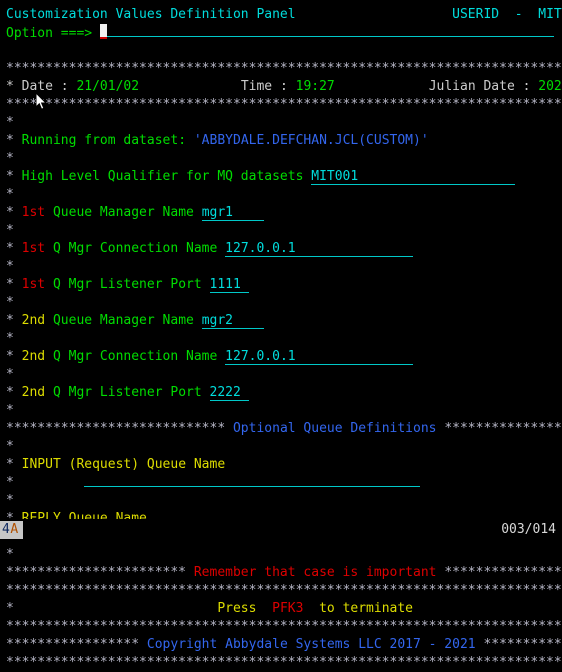 The width and height of the screenshot is (562, 672). Describe the element at coordinates (330, 30) in the screenshot. I see `option-input` at that location.